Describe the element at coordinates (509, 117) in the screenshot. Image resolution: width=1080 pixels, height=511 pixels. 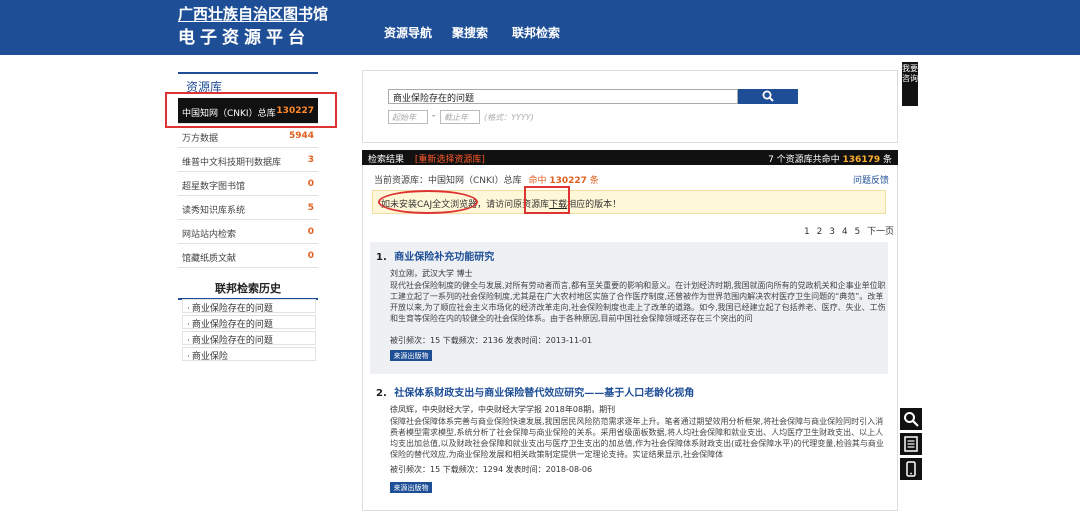
I see `date-format-hint: (格式：YYYY)` at that location.